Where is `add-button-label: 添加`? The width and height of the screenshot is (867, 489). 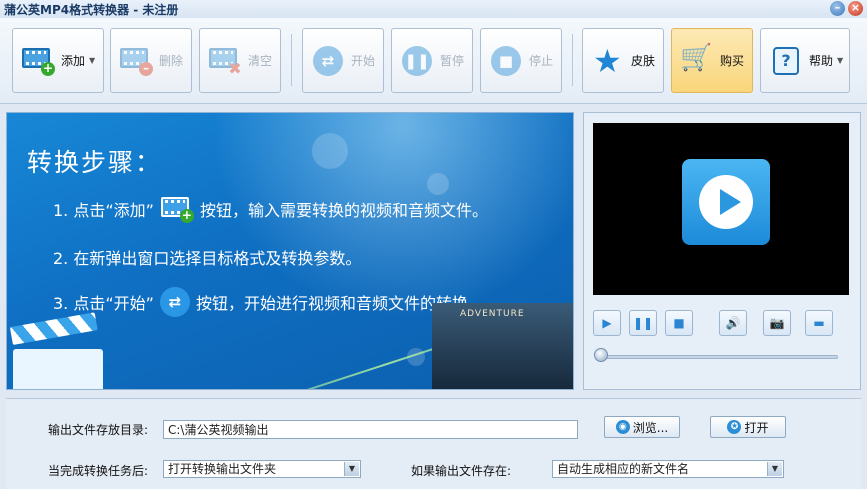
add-button-label: 添加 is located at coordinates (73, 61).